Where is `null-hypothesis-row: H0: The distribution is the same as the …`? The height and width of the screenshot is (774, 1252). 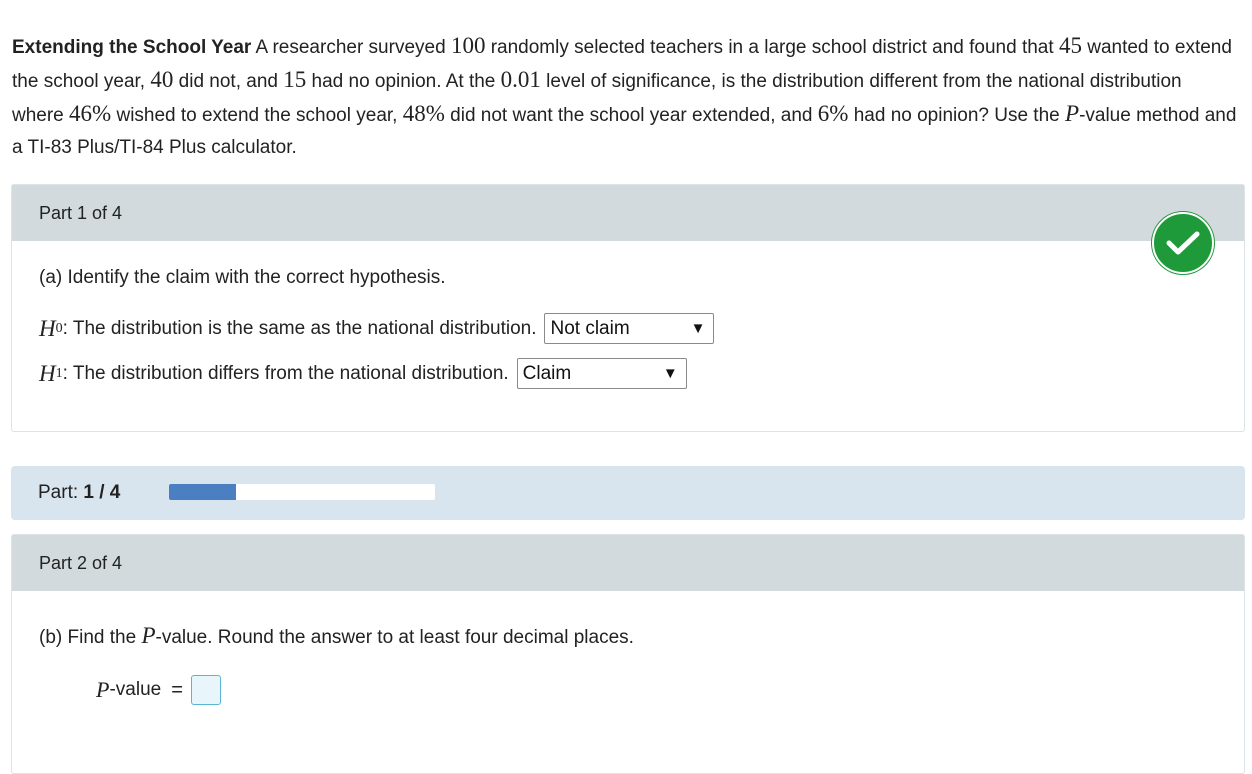 null-hypothesis-row: H0: The distribution is the same as the … is located at coordinates (377, 328).